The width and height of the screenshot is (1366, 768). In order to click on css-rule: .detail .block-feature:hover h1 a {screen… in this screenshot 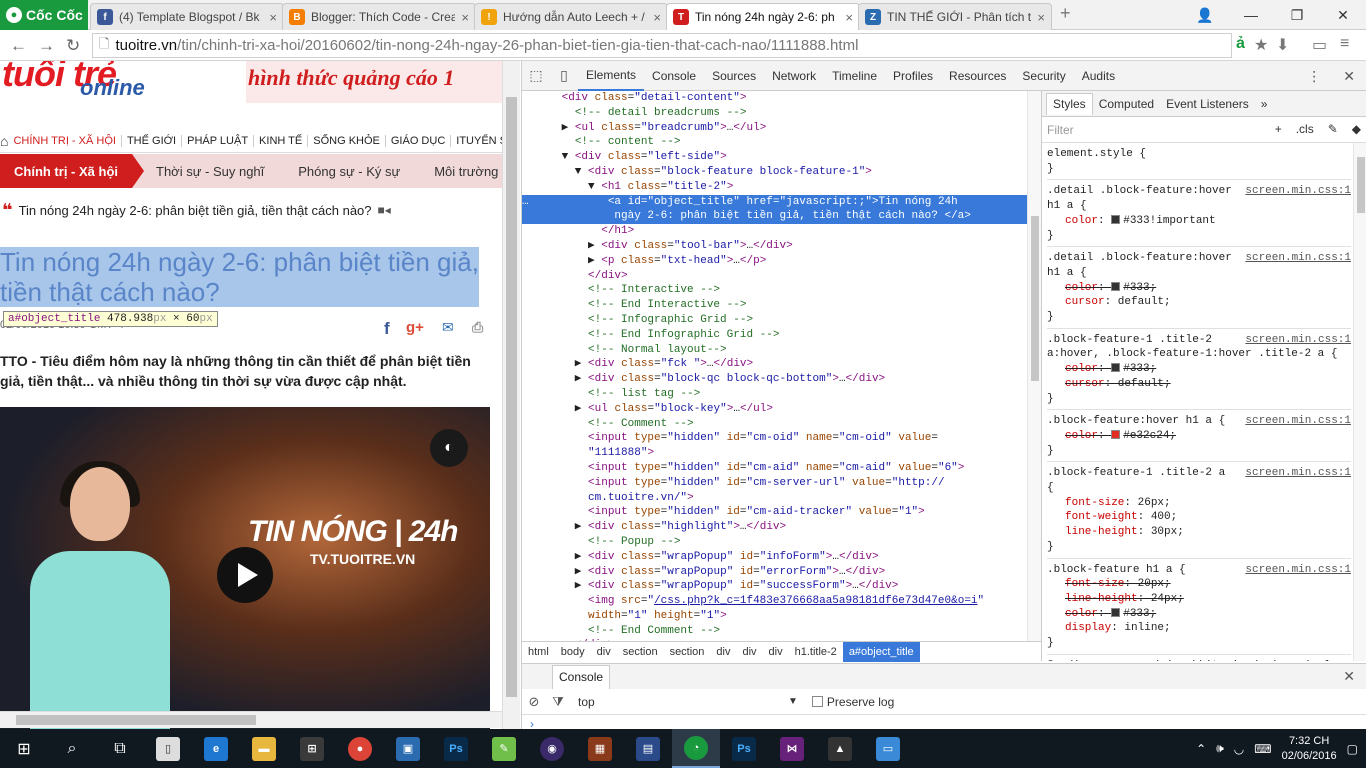, I will do `click(1199, 214)`.